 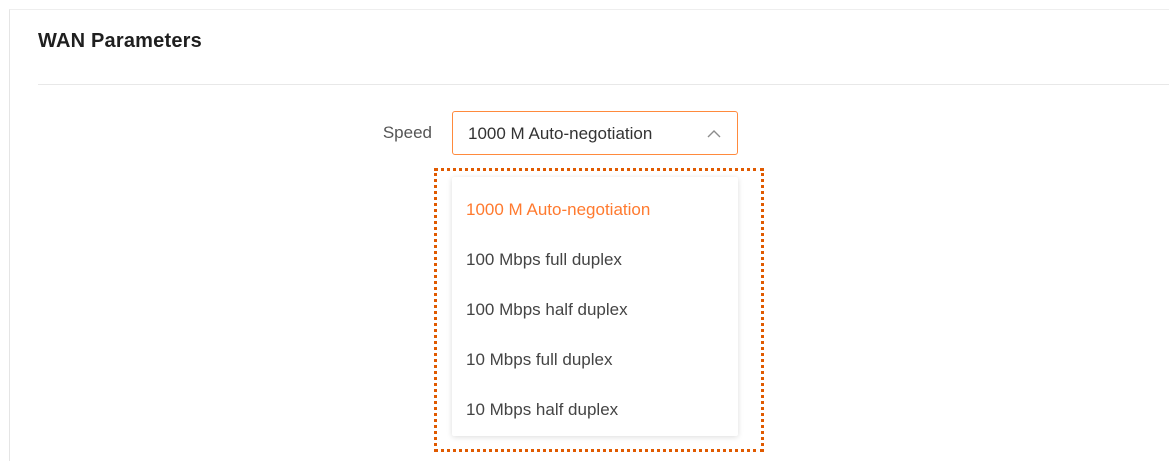 What do you see at coordinates (714, 134) in the screenshot?
I see `chevron-up-icon` at bounding box center [714, 134].